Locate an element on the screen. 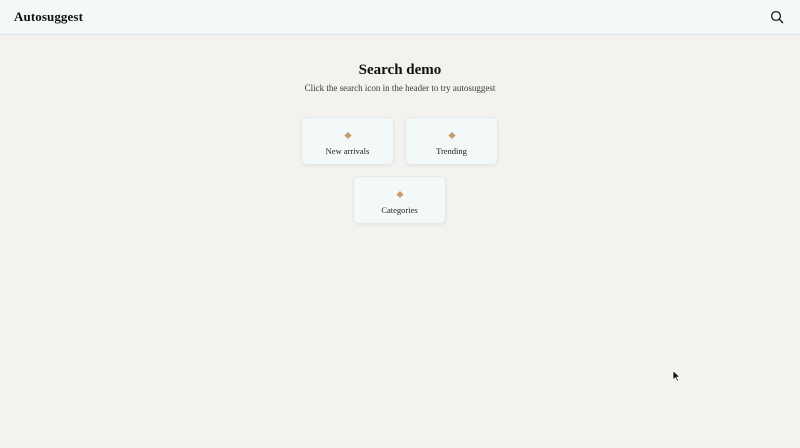 Image resolution: width=800 pixels, height=448 pixels. card-trending: Trending is located at coordinates (451, 141).